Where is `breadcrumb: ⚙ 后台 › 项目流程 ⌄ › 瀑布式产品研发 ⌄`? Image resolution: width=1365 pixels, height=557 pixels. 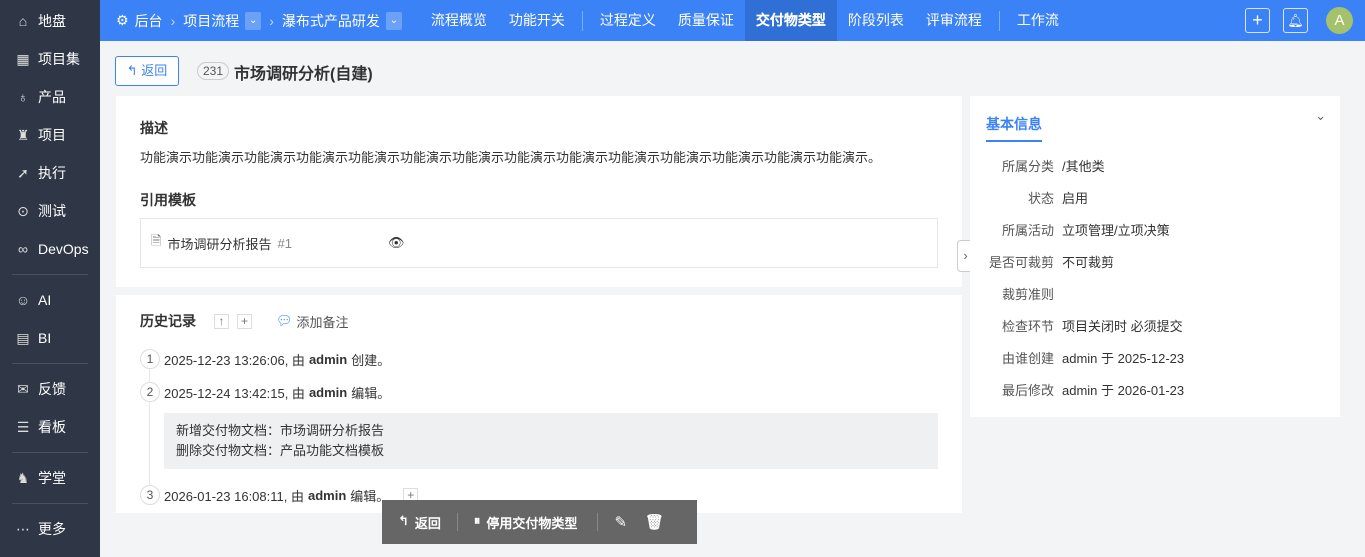 breadcrumb: ⚙ 后台 › 项目流程 ⌄ › 瀑布式产品研发 ⌄ is located at coordinates (259, 21).